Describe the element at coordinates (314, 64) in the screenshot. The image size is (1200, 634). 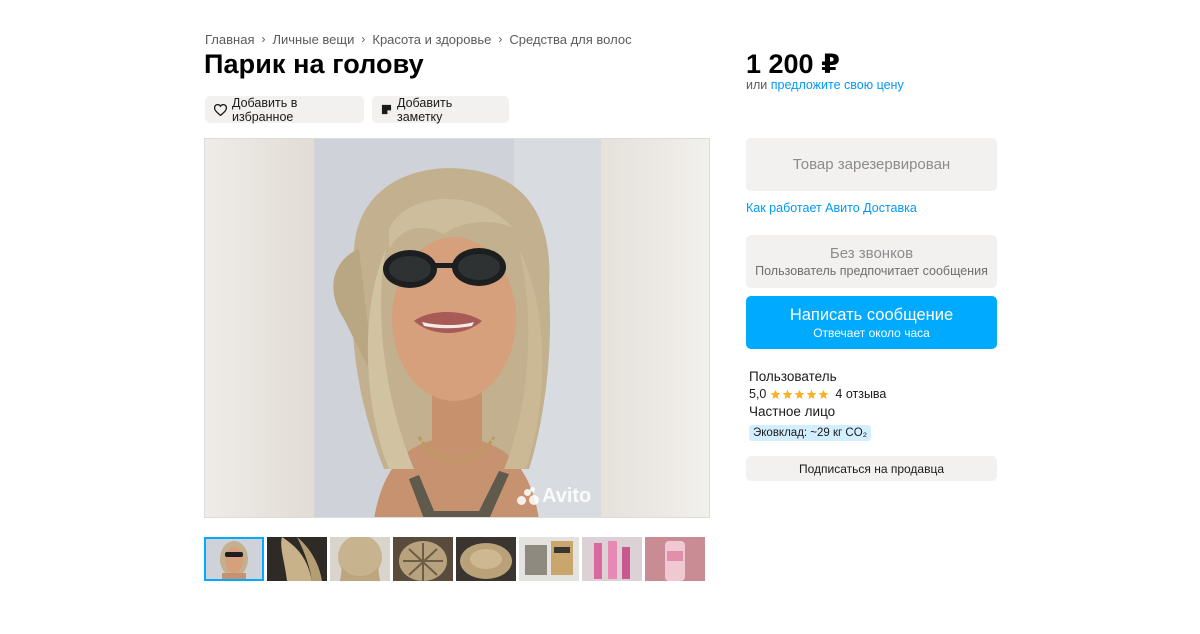
I see `page-title: Парик на голову` at that location.